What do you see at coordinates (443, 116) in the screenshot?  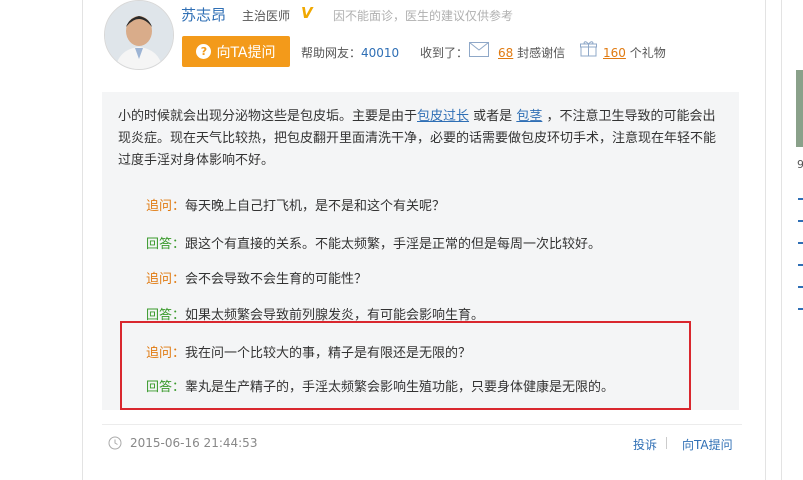 I see `link-phimosis-long: 包皮过长` at bounding box center [443, 116].